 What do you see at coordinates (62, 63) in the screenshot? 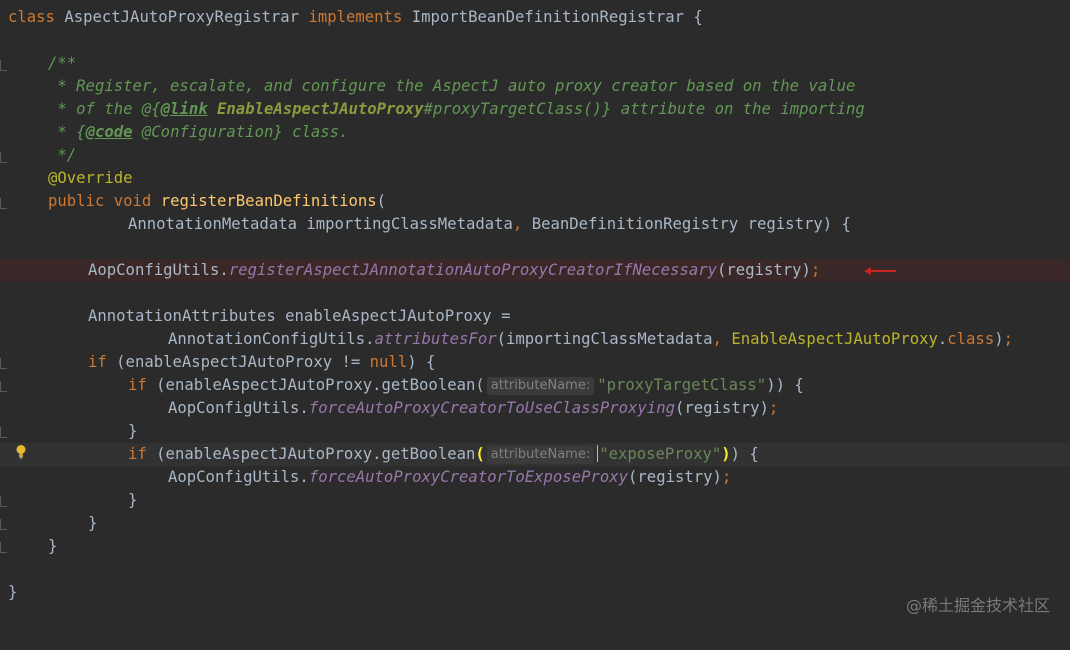
I see `javadoc: /**` at bounding box center [62, 63].